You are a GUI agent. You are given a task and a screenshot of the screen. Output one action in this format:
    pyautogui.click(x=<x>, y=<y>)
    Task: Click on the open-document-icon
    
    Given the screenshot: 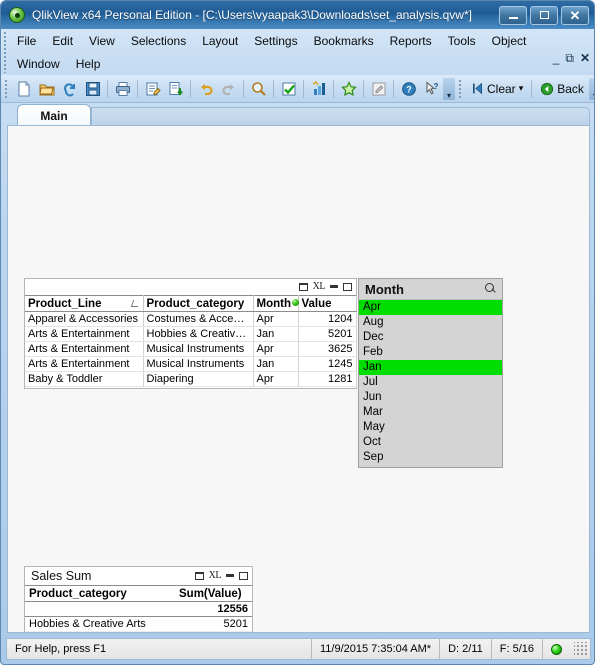 What is the action you would take?
    pyautogui.click(x=46, y=89)
    